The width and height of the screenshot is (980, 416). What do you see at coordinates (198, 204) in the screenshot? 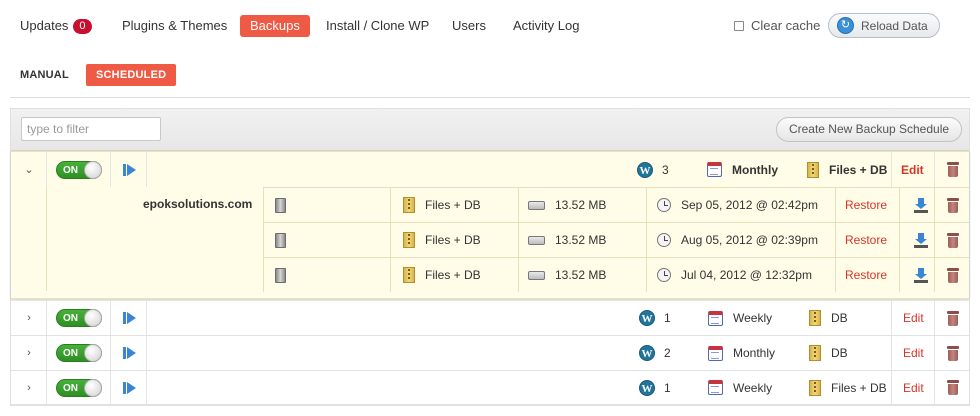
I see `site-name: epoksolutions.com` at bounding box center [198, 204].